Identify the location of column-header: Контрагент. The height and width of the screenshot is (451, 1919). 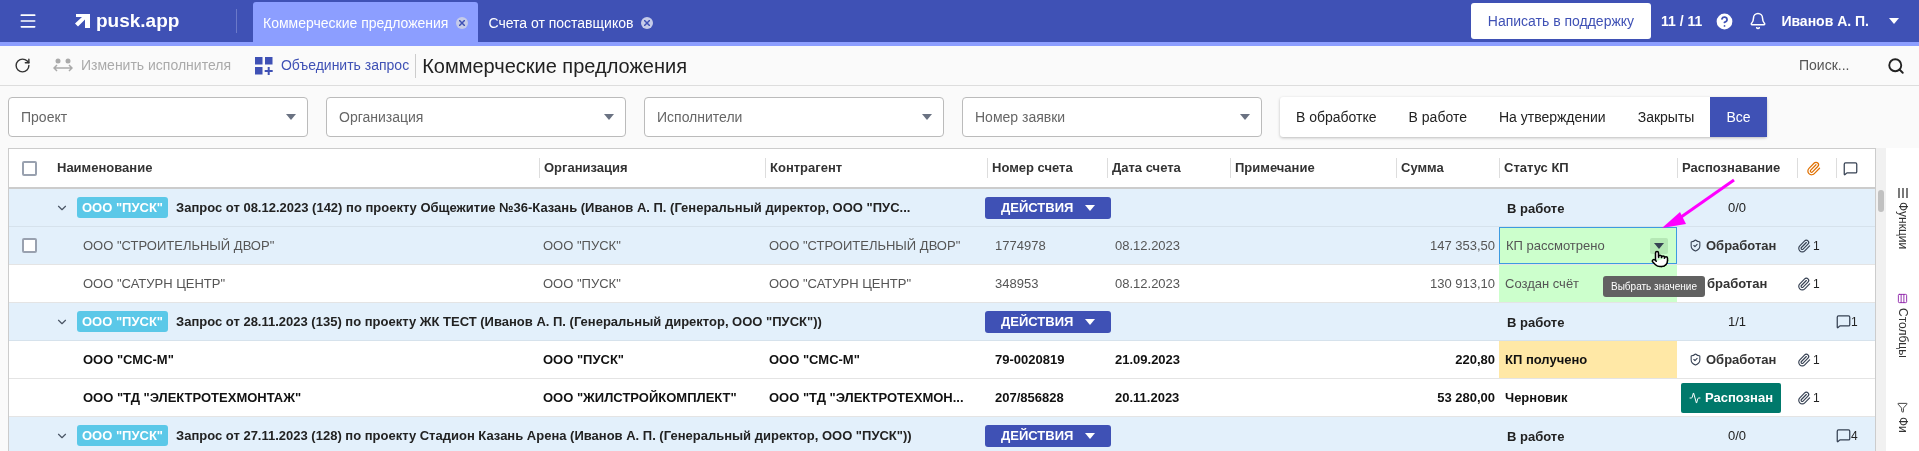
(806, 168).